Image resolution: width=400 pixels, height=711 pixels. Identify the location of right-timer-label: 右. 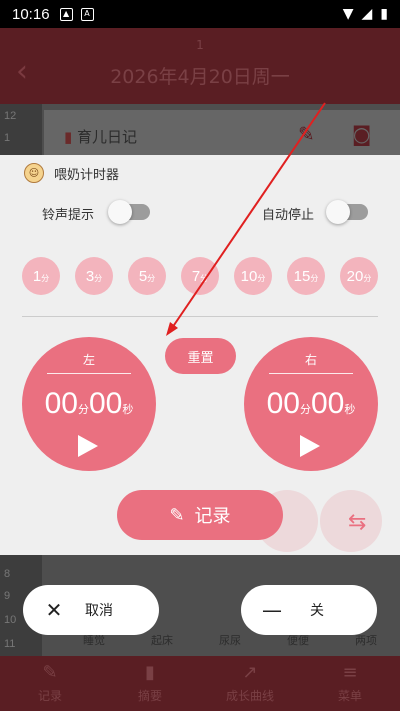
(310, 360).